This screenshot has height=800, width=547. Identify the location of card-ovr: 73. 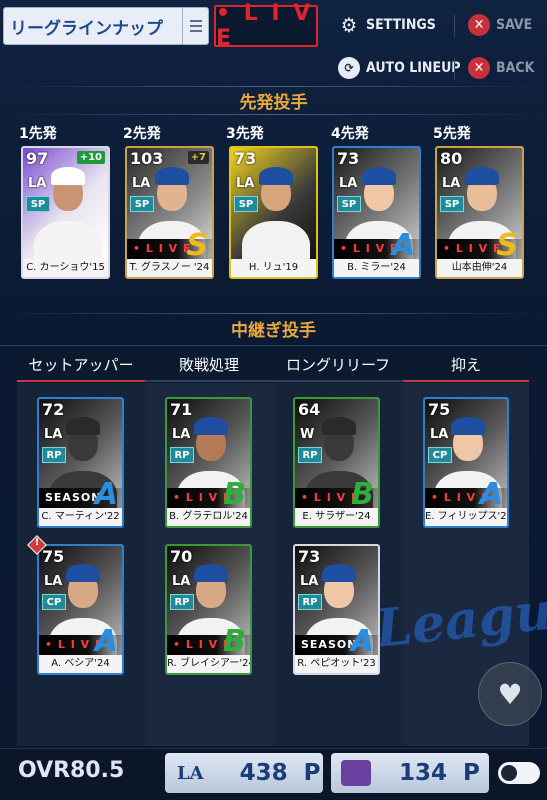
(309, 556).